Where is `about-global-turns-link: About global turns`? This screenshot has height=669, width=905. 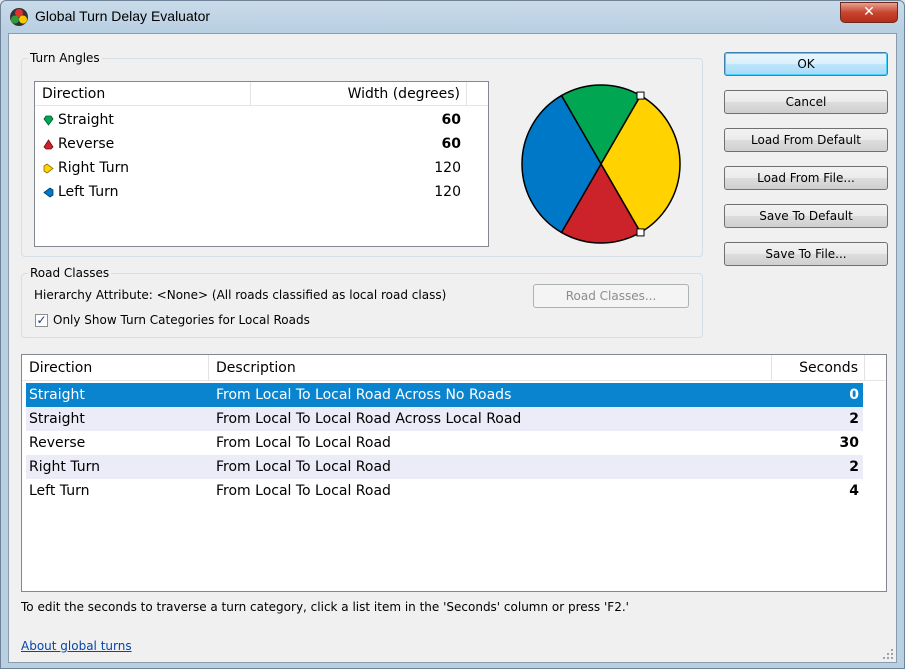
about-global-turns-link: About global turns is located at coordinates (76, 646).